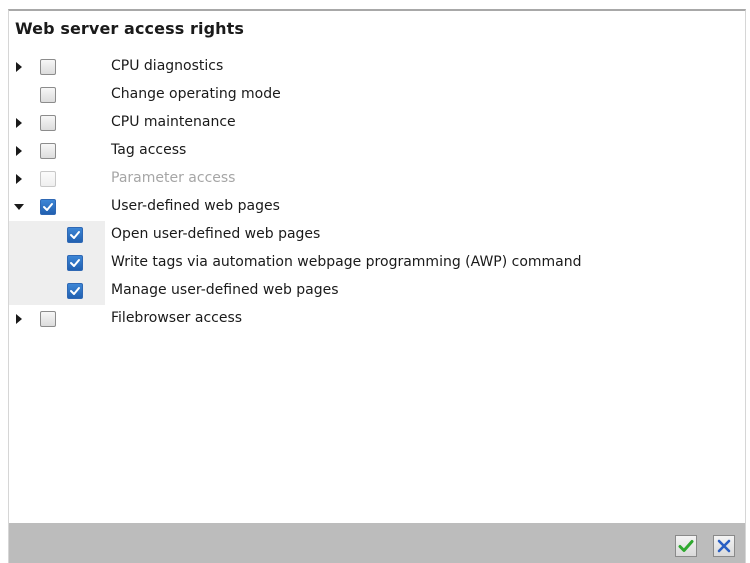 This screenshot has height=563, width=750. Describe the element at coordinates (377, 67) in the screenshot. I see `tree-row: CPU diagnostics` at that location.